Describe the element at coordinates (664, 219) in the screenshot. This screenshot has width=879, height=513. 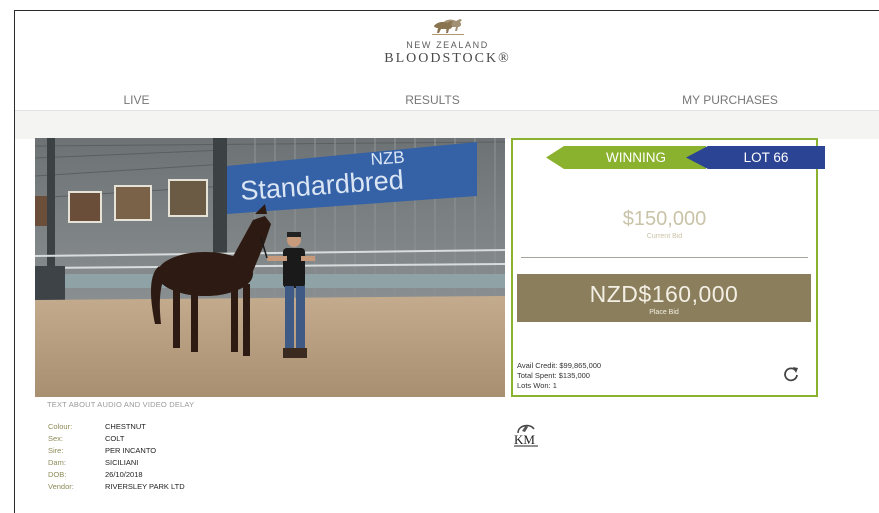
I see `current-bid-value: $150,000` at that location.